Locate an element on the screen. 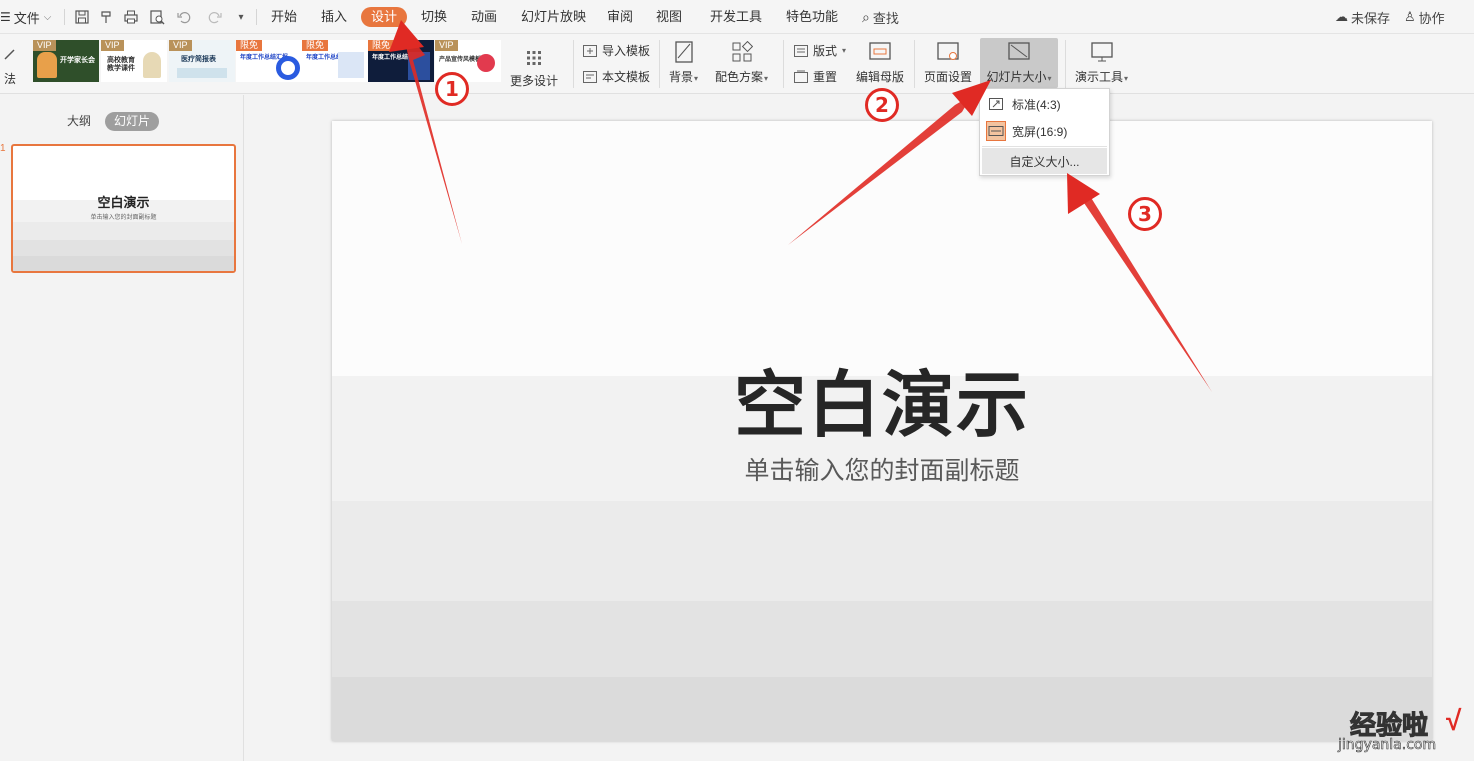 This screenshot has width=1474, height=761. more-design-button: 更多设计 is located at coordinates (534, 67).